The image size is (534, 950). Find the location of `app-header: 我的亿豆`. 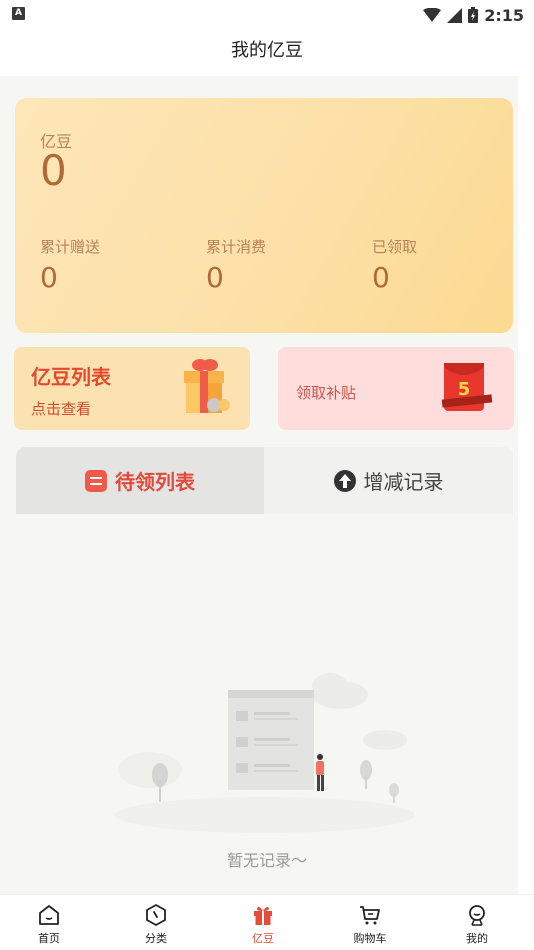

app-header: 我的亿豆 is located at coordinates (267, 53).